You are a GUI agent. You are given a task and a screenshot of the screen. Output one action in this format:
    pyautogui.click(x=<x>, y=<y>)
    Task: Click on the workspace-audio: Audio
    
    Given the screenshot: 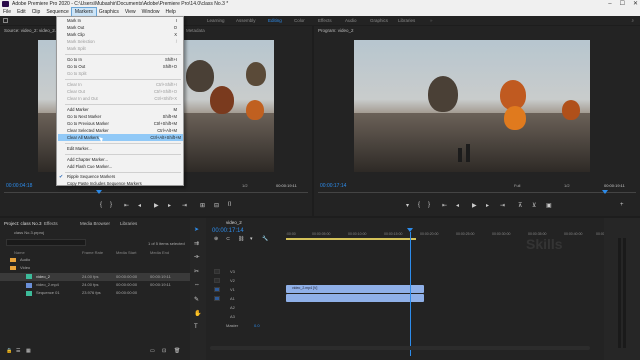 What is the action you would take?
    pyautogui.click(x=351, y=20)
    